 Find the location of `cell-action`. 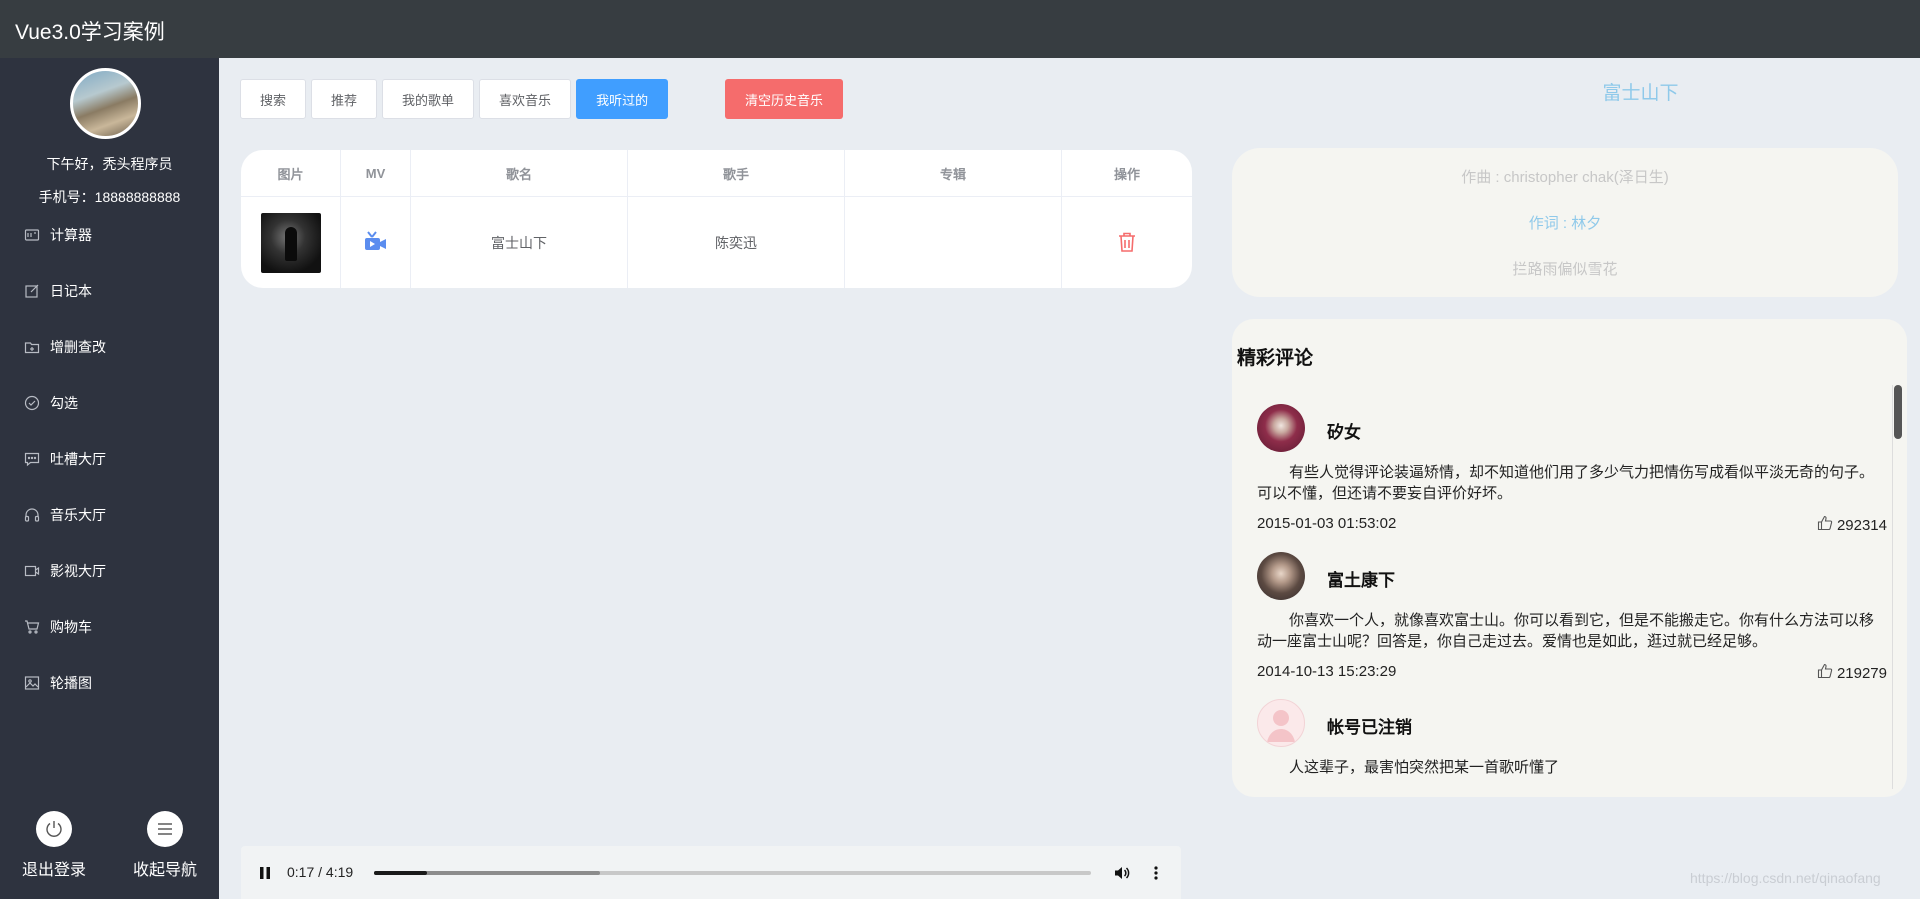

cell-action is located at coordinates (1127, 243).